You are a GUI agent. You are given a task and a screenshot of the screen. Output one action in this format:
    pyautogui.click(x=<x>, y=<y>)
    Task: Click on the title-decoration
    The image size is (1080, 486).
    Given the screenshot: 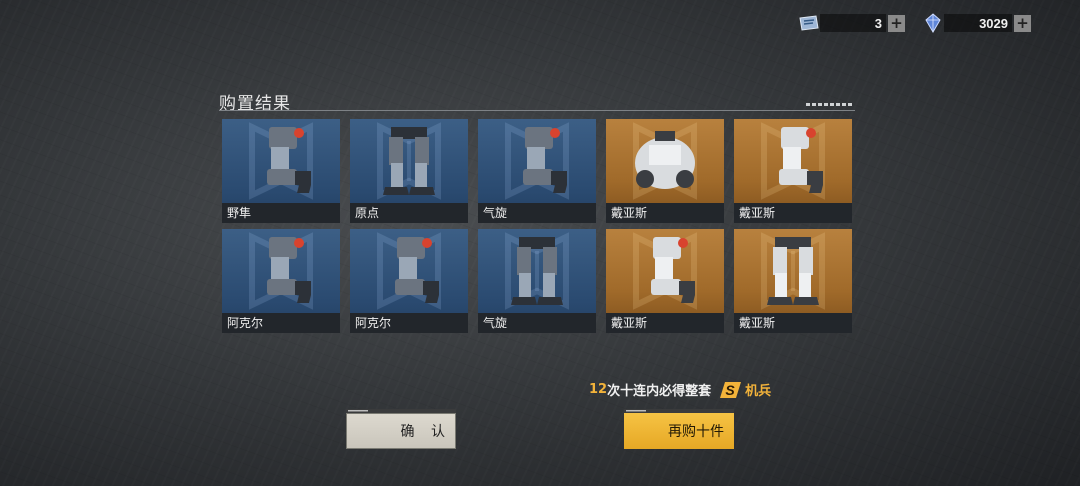 What is the action you would take?
    pyautogui.click(x=830, y=104)
    